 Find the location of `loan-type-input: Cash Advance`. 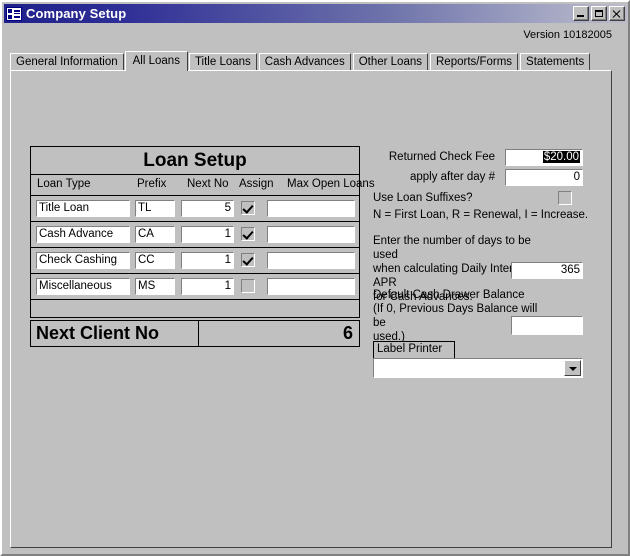

loan-type-input: Cash Advance is located at coordinates (83, 234).